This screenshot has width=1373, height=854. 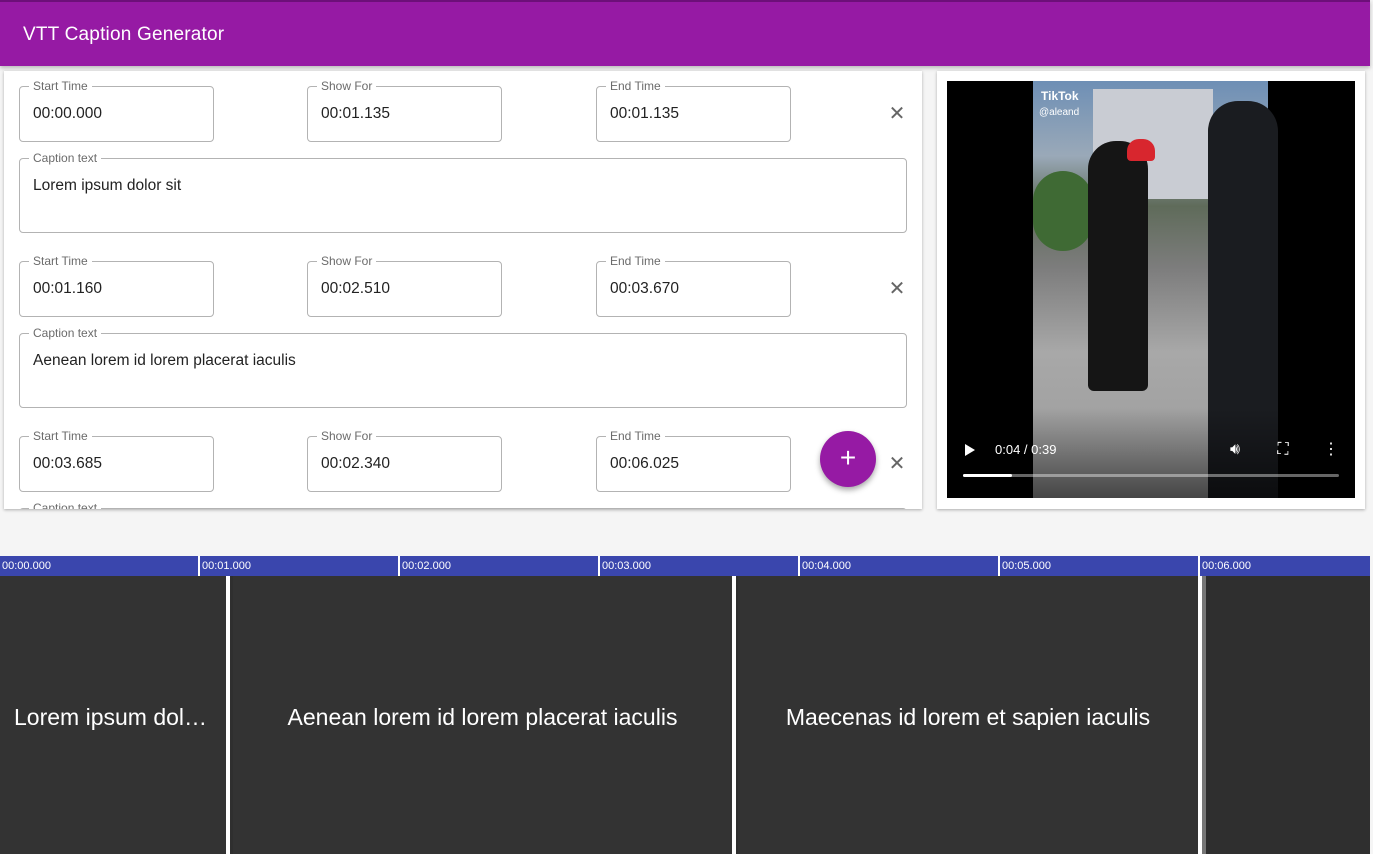 What do you see at coordinates (1118, 266) in the screenshot?
I see `person-shape` at bounding box center [1118, 266].